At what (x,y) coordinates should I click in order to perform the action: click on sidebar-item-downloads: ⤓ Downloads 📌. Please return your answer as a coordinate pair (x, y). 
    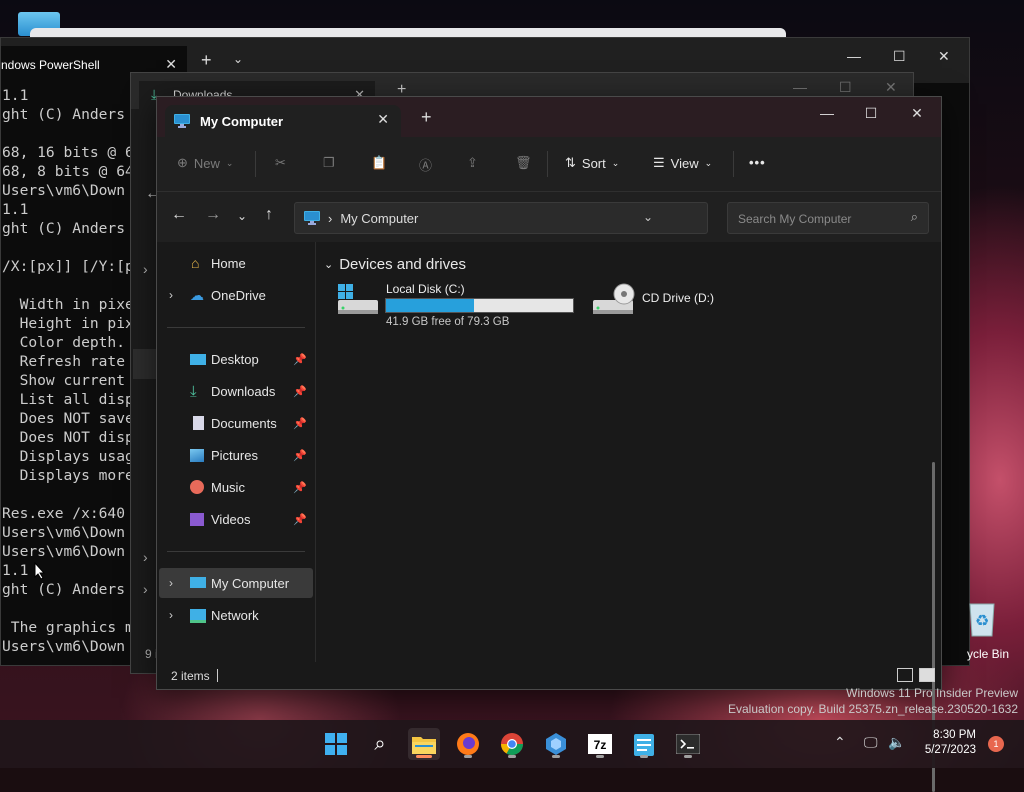
    Looking at the image, I should click on (236, 391).